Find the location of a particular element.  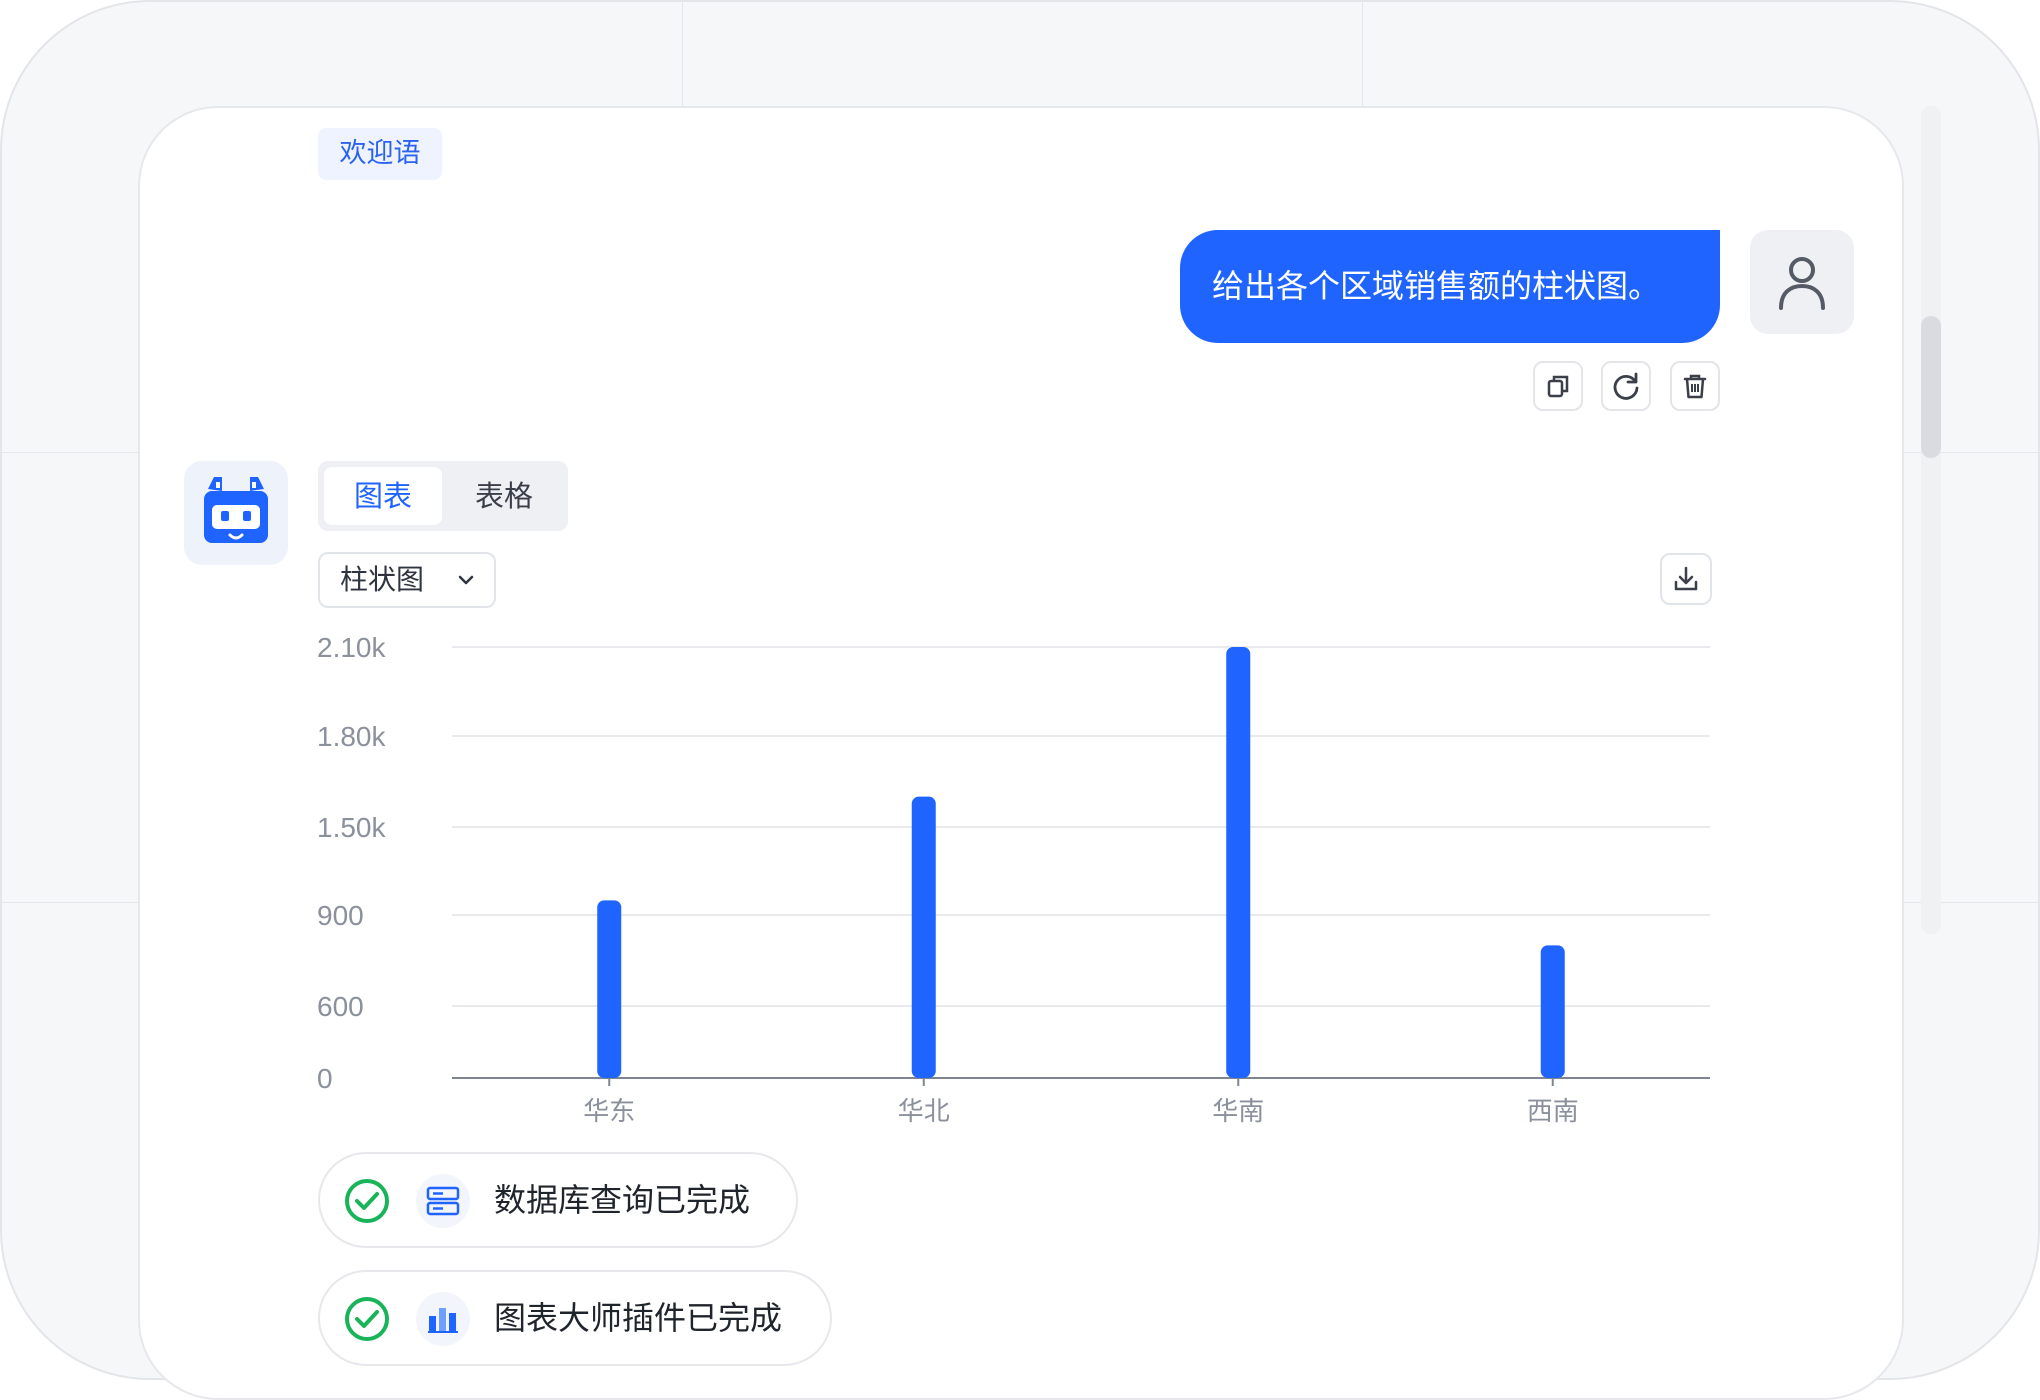

bot-avatar is located at coordinates (236, 513).